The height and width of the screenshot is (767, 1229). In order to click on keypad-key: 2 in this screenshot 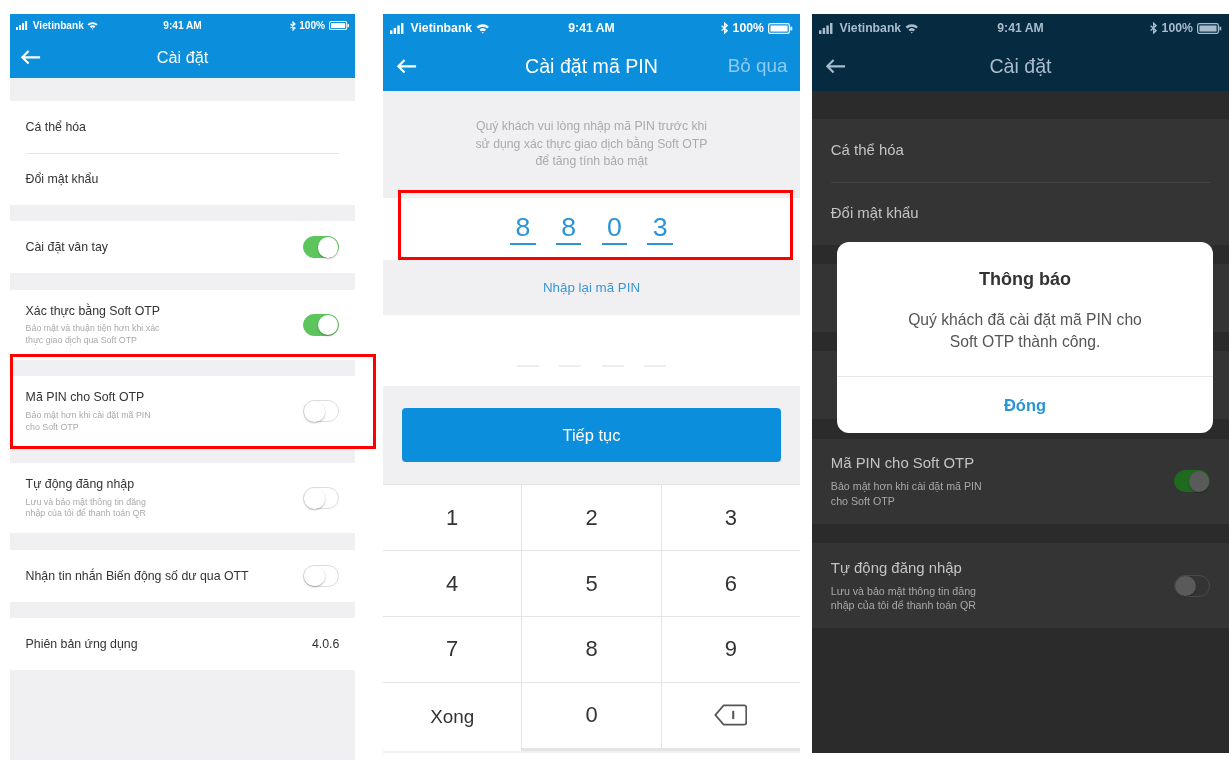, I will do `click(591, 518)`.